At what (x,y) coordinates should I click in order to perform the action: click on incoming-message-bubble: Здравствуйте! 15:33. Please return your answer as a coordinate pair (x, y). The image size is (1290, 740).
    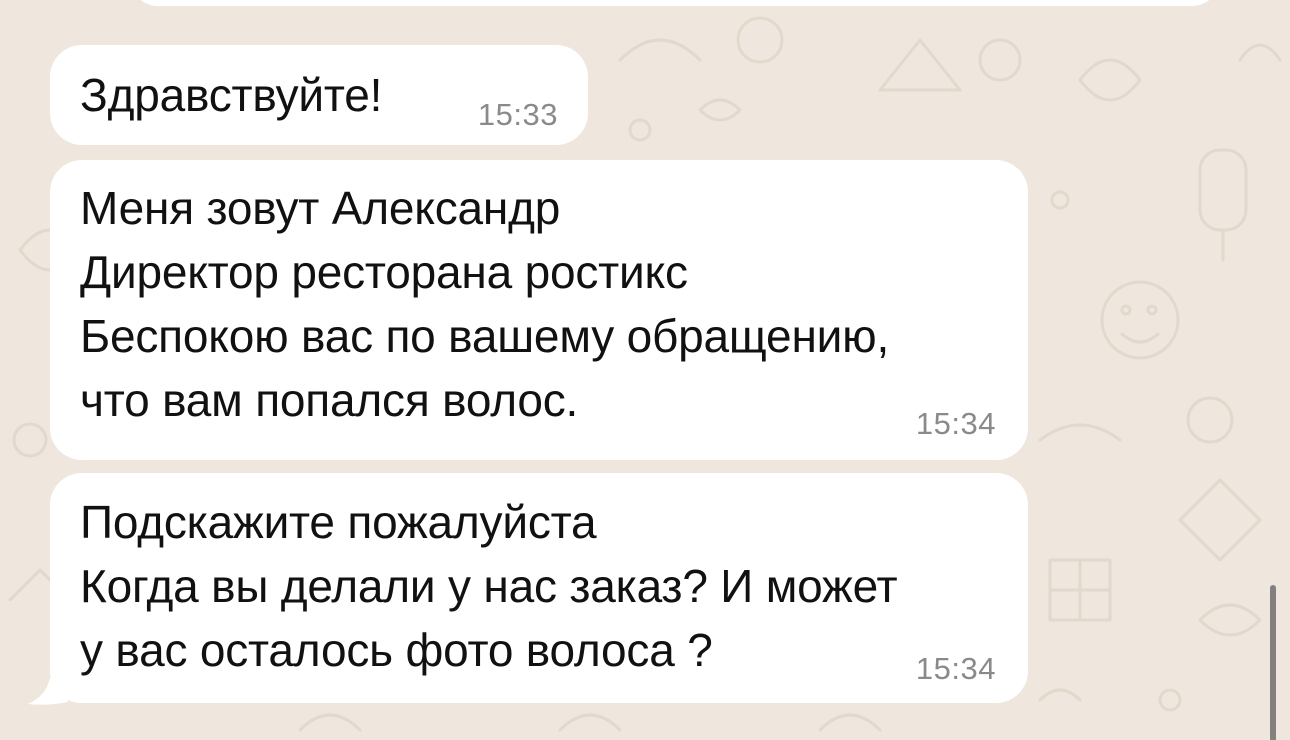
    Looking at the image, I should click on (319, 95).